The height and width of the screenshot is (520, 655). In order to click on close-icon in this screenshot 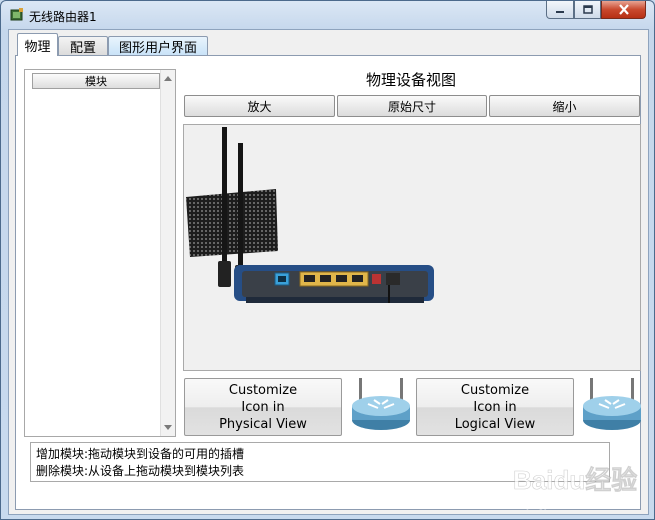, I will do `click(623, 9)`.